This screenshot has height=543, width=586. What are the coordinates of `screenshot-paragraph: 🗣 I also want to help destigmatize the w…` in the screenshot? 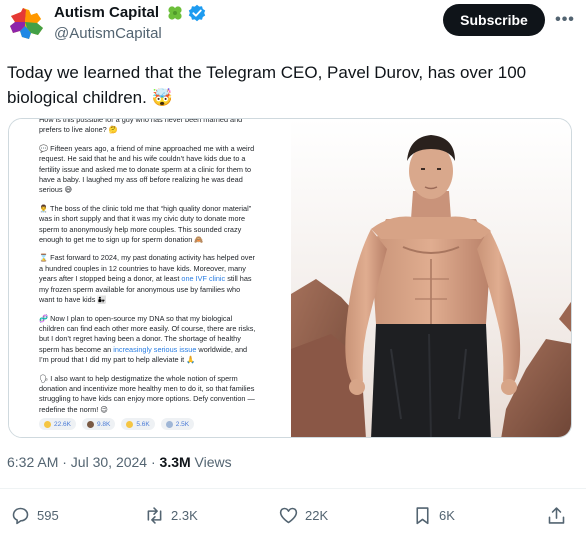 It's located at (147, 393).